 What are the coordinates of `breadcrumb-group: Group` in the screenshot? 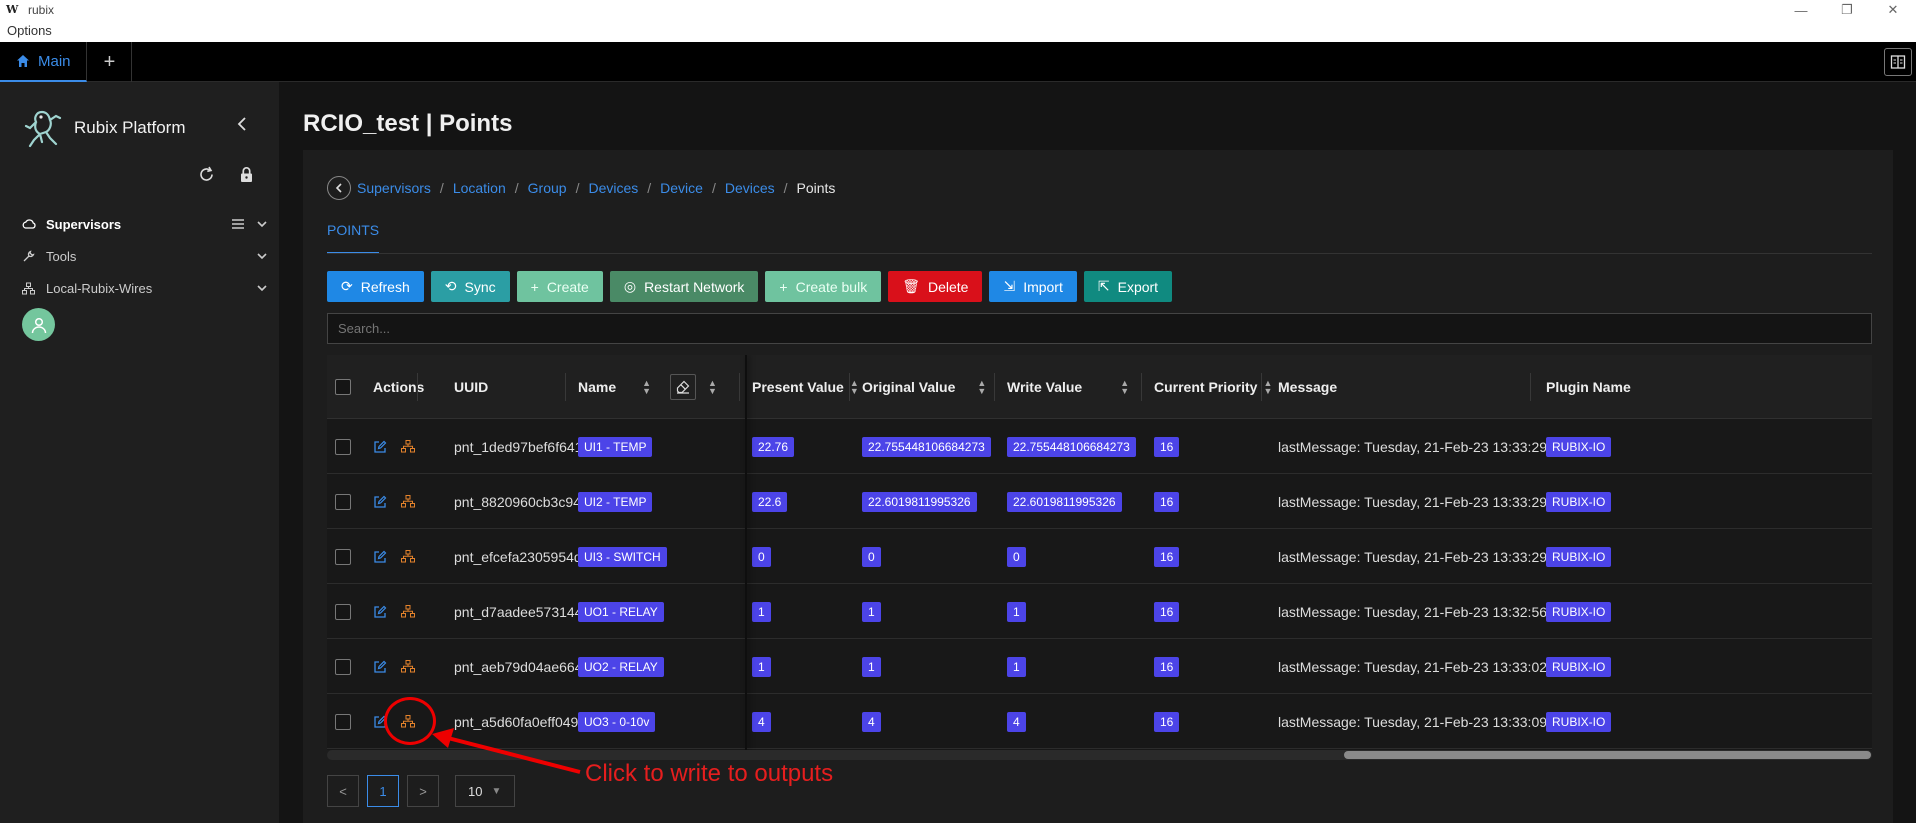 It's located at (547, 188).